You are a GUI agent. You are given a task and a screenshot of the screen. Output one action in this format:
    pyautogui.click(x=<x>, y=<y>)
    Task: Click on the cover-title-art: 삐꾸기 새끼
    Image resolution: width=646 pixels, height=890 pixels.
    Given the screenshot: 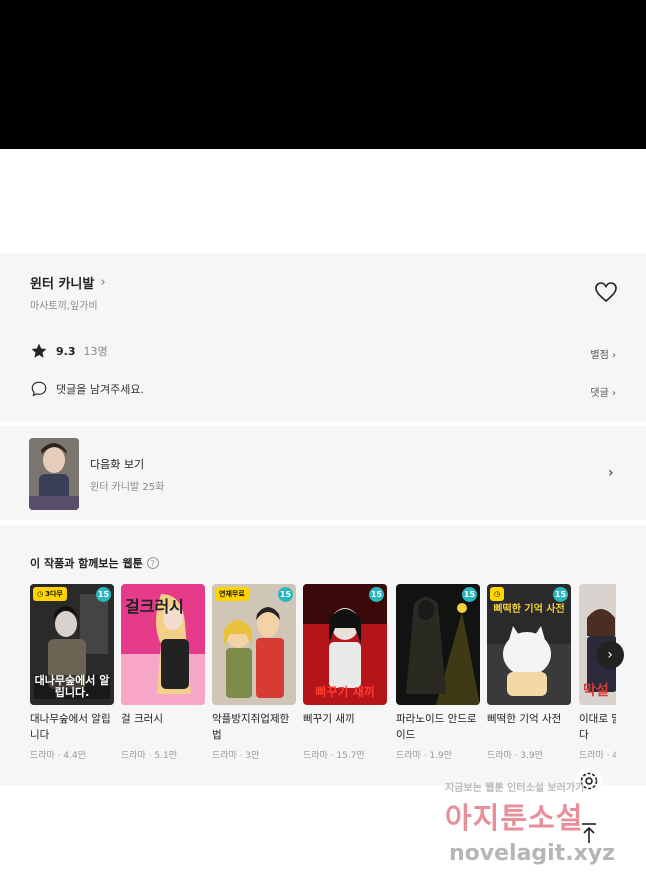 What is the action you would take?
    pyautogui.click(x=345, y=691)
    